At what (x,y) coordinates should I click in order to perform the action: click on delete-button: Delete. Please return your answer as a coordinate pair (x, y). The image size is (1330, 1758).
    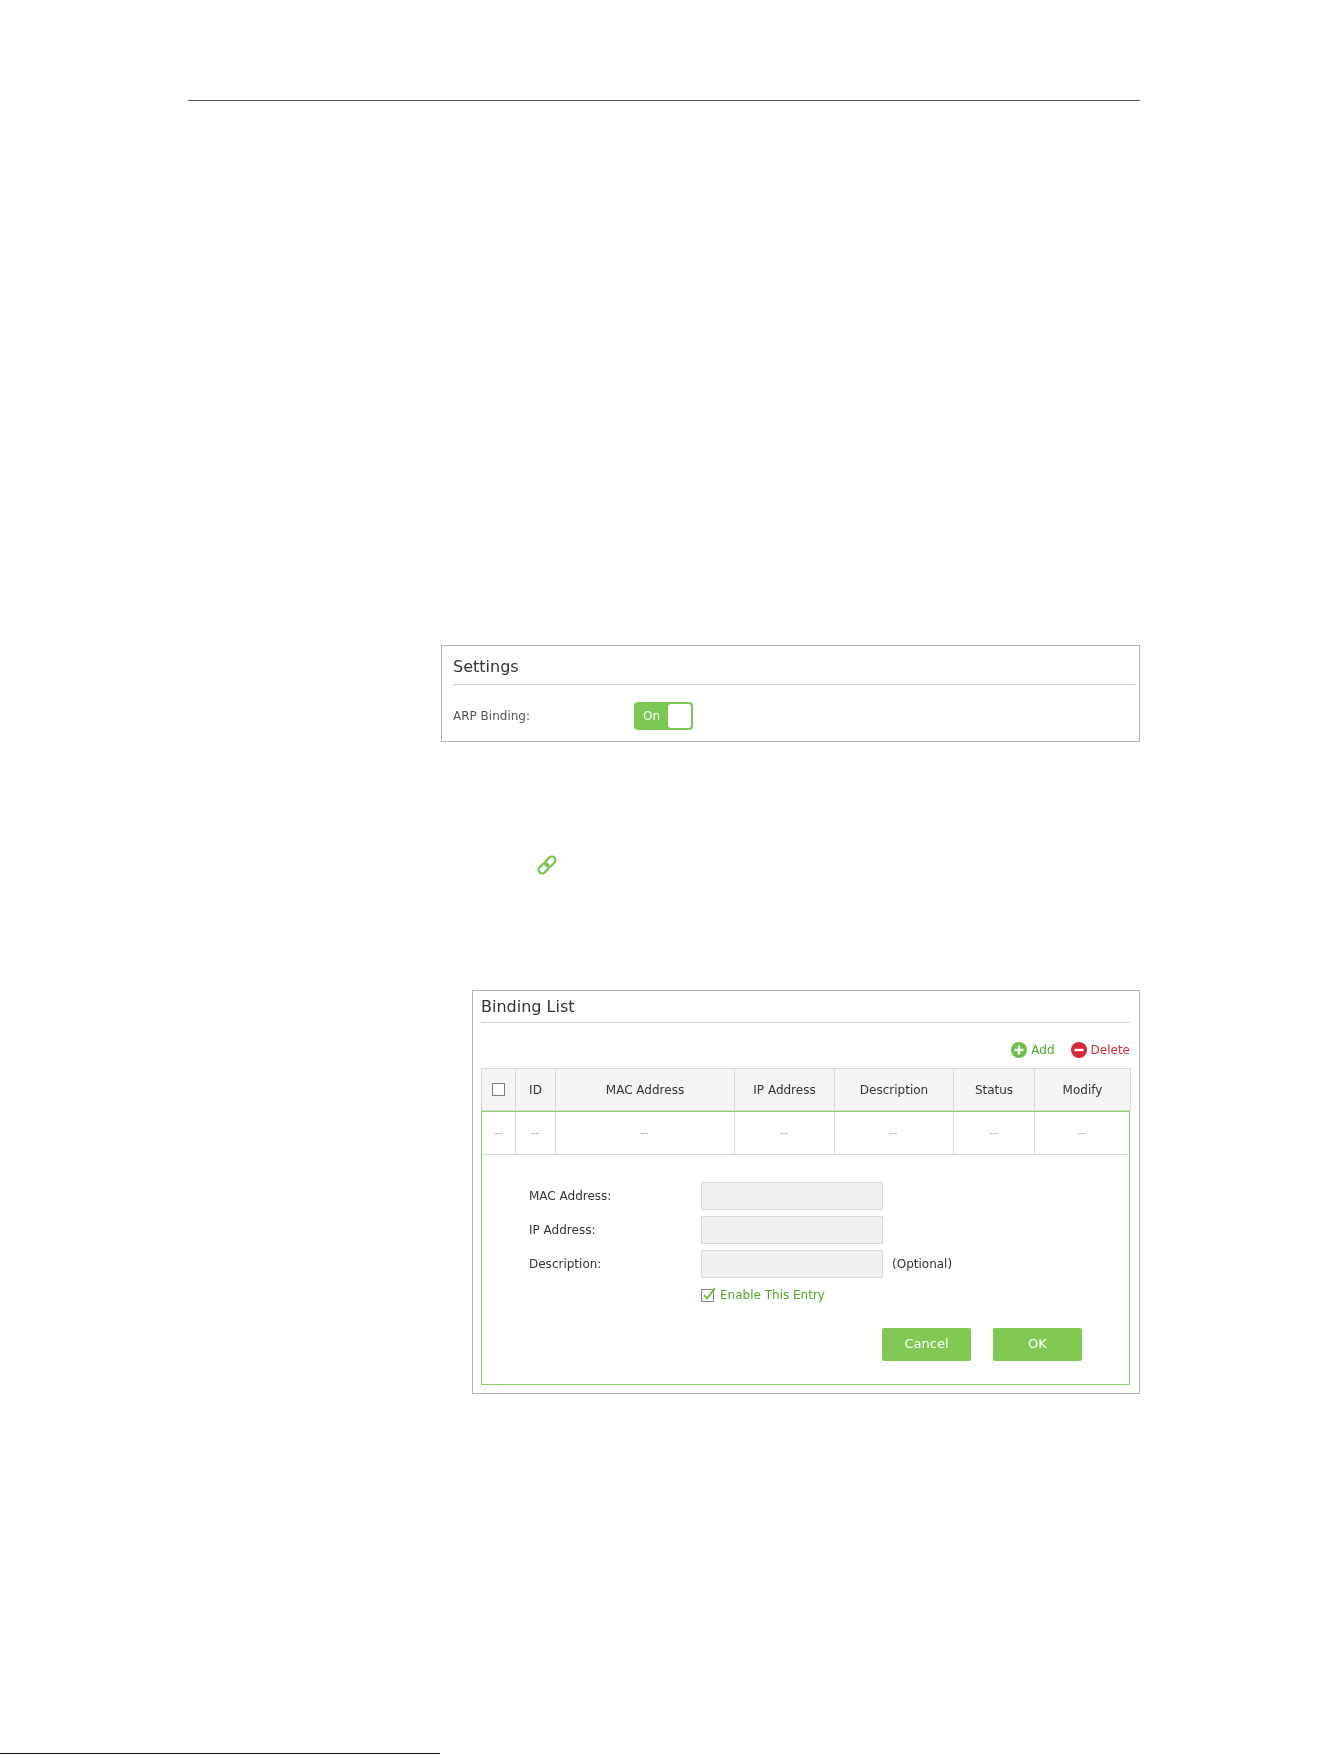
    Looking at the image, I should click on (1100, 1050).